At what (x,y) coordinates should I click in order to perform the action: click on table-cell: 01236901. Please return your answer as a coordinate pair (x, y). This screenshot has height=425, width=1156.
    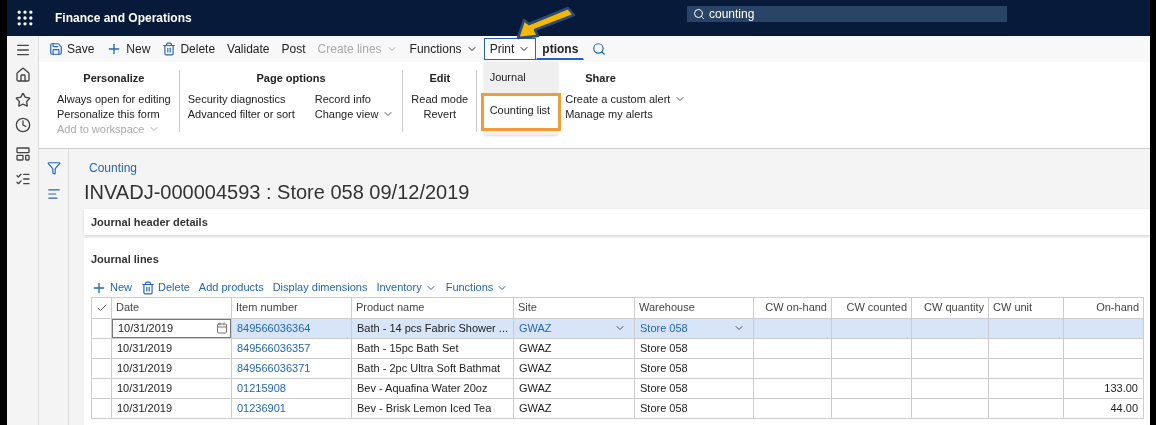
    Looking at the image, I should click on (292, 408).